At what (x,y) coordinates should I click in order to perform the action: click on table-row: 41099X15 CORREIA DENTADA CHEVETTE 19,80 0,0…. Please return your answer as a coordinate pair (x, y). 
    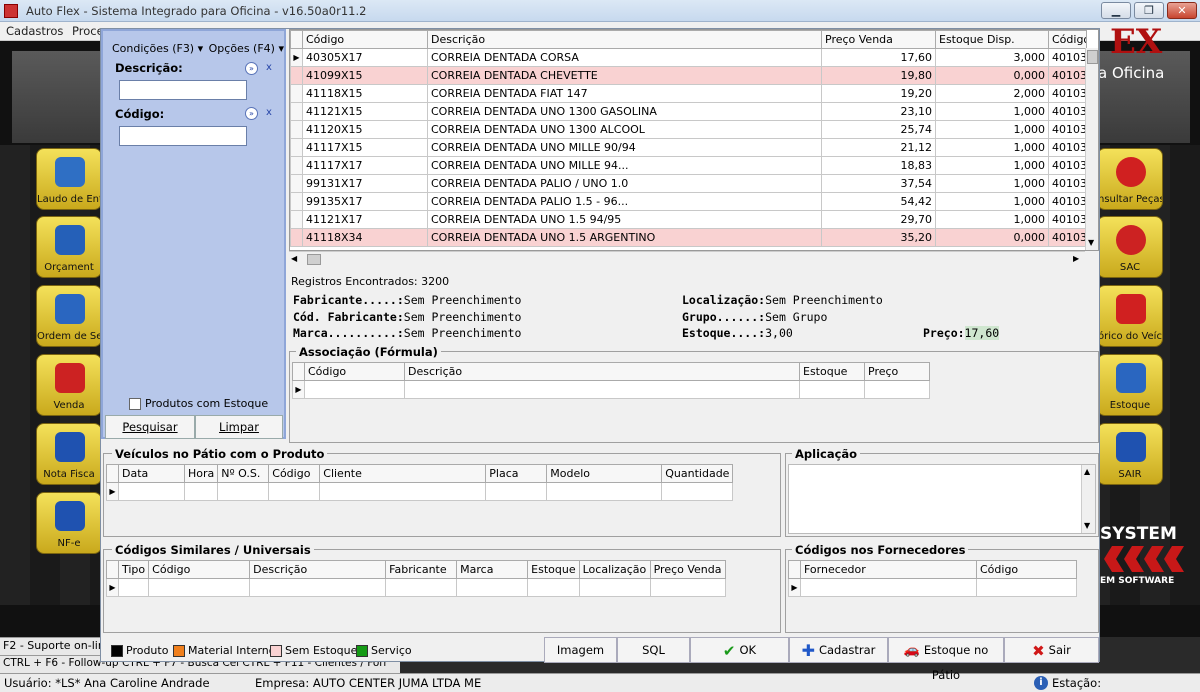
    Looking at the image, I should click on (688, 75).